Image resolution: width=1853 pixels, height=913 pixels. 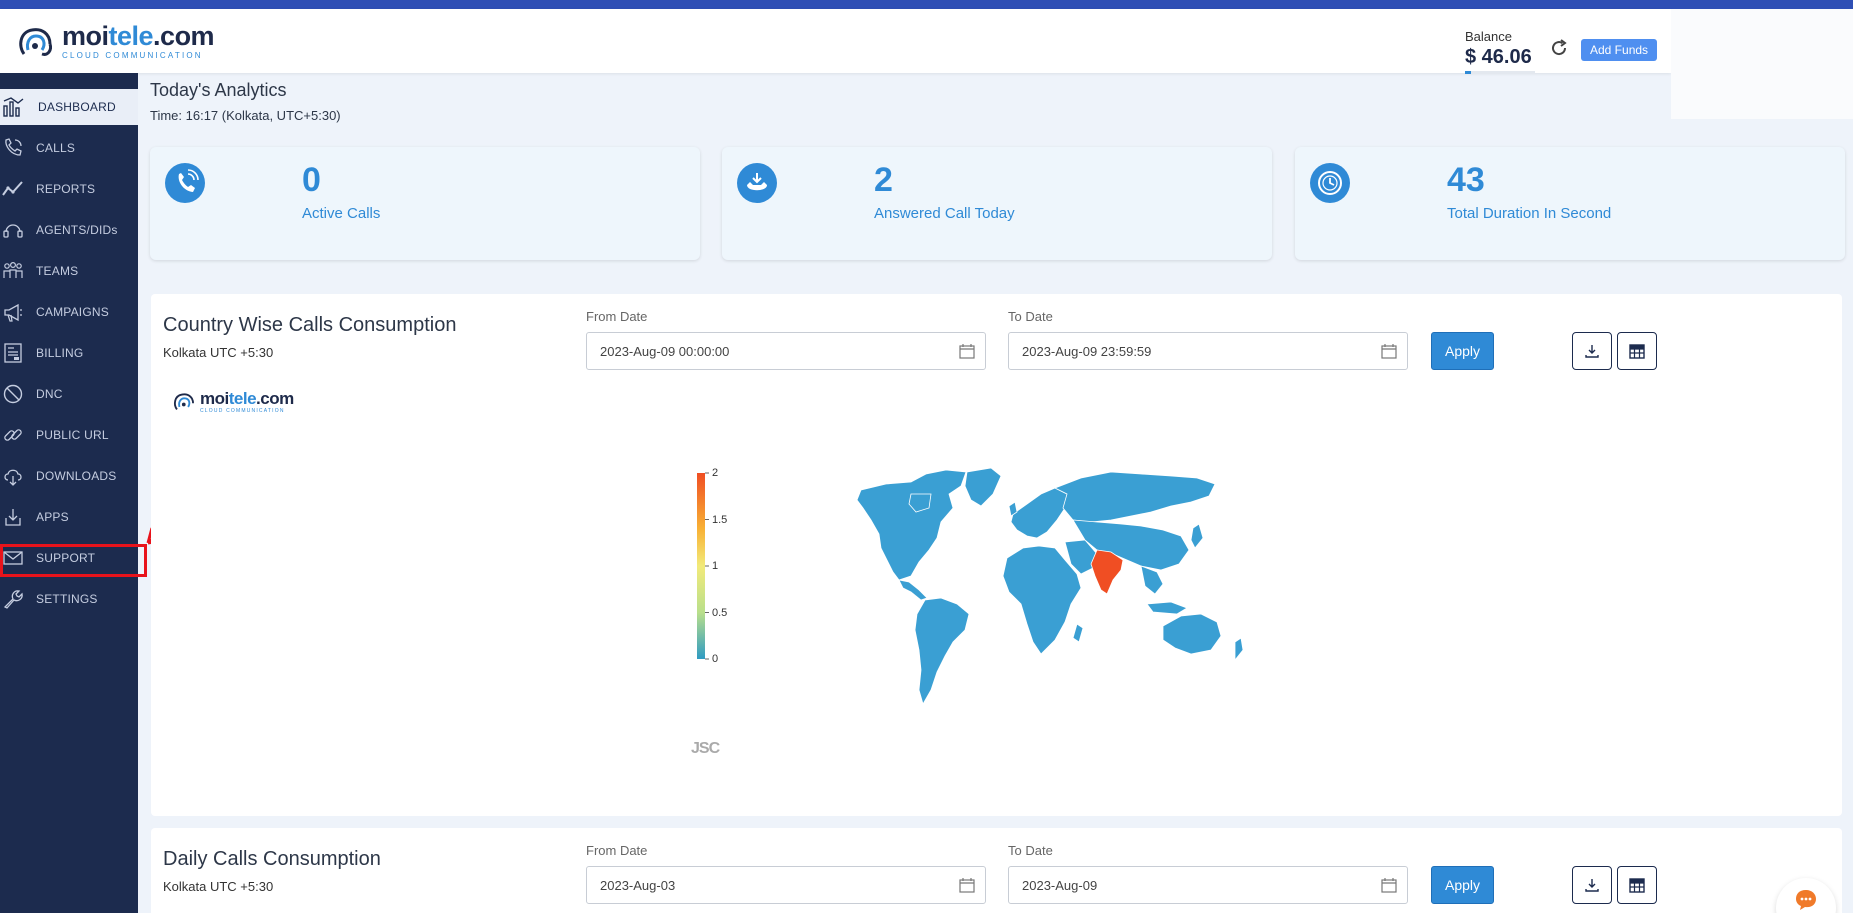 I want to click on map-color-legend: 2 1.5 1 0.5 0, so click(x=712, y=566).